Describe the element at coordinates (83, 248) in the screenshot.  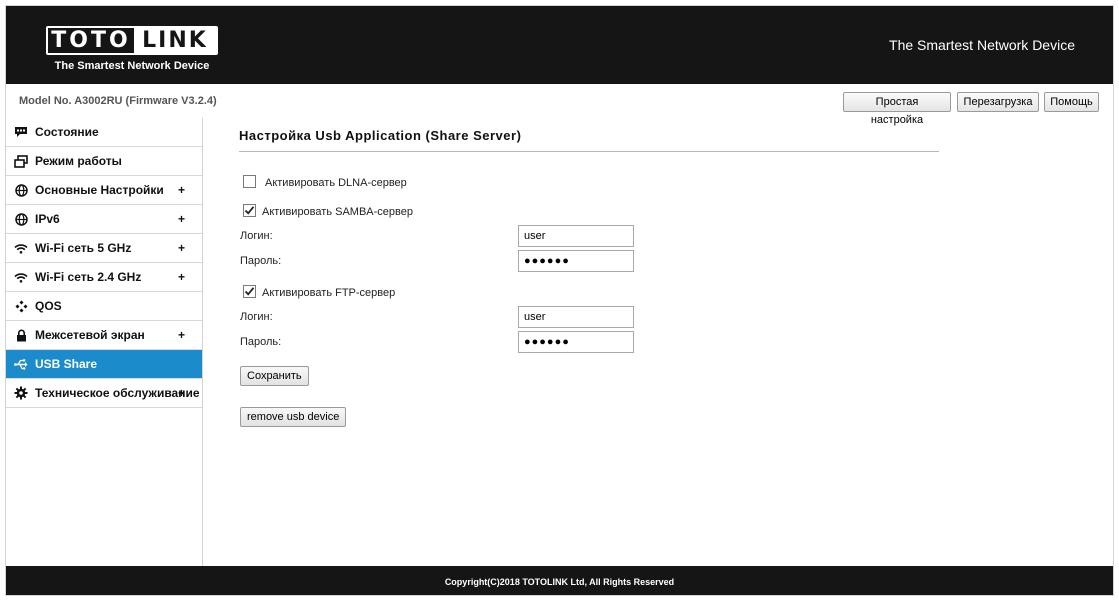
I see `sidebar-item-label: Wi-Fi сеть 5 GHz` at that location.